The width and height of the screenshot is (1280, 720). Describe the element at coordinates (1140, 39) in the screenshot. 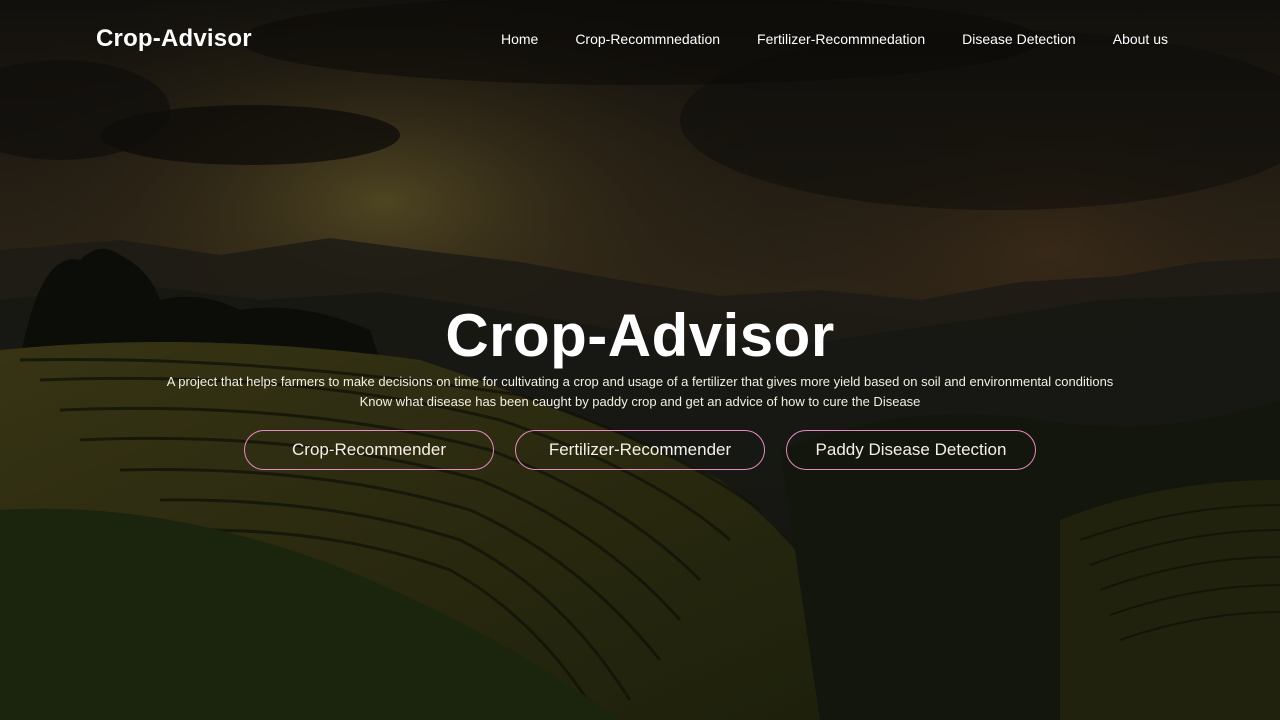

I see `nav-link-about-us: About us` at that location.